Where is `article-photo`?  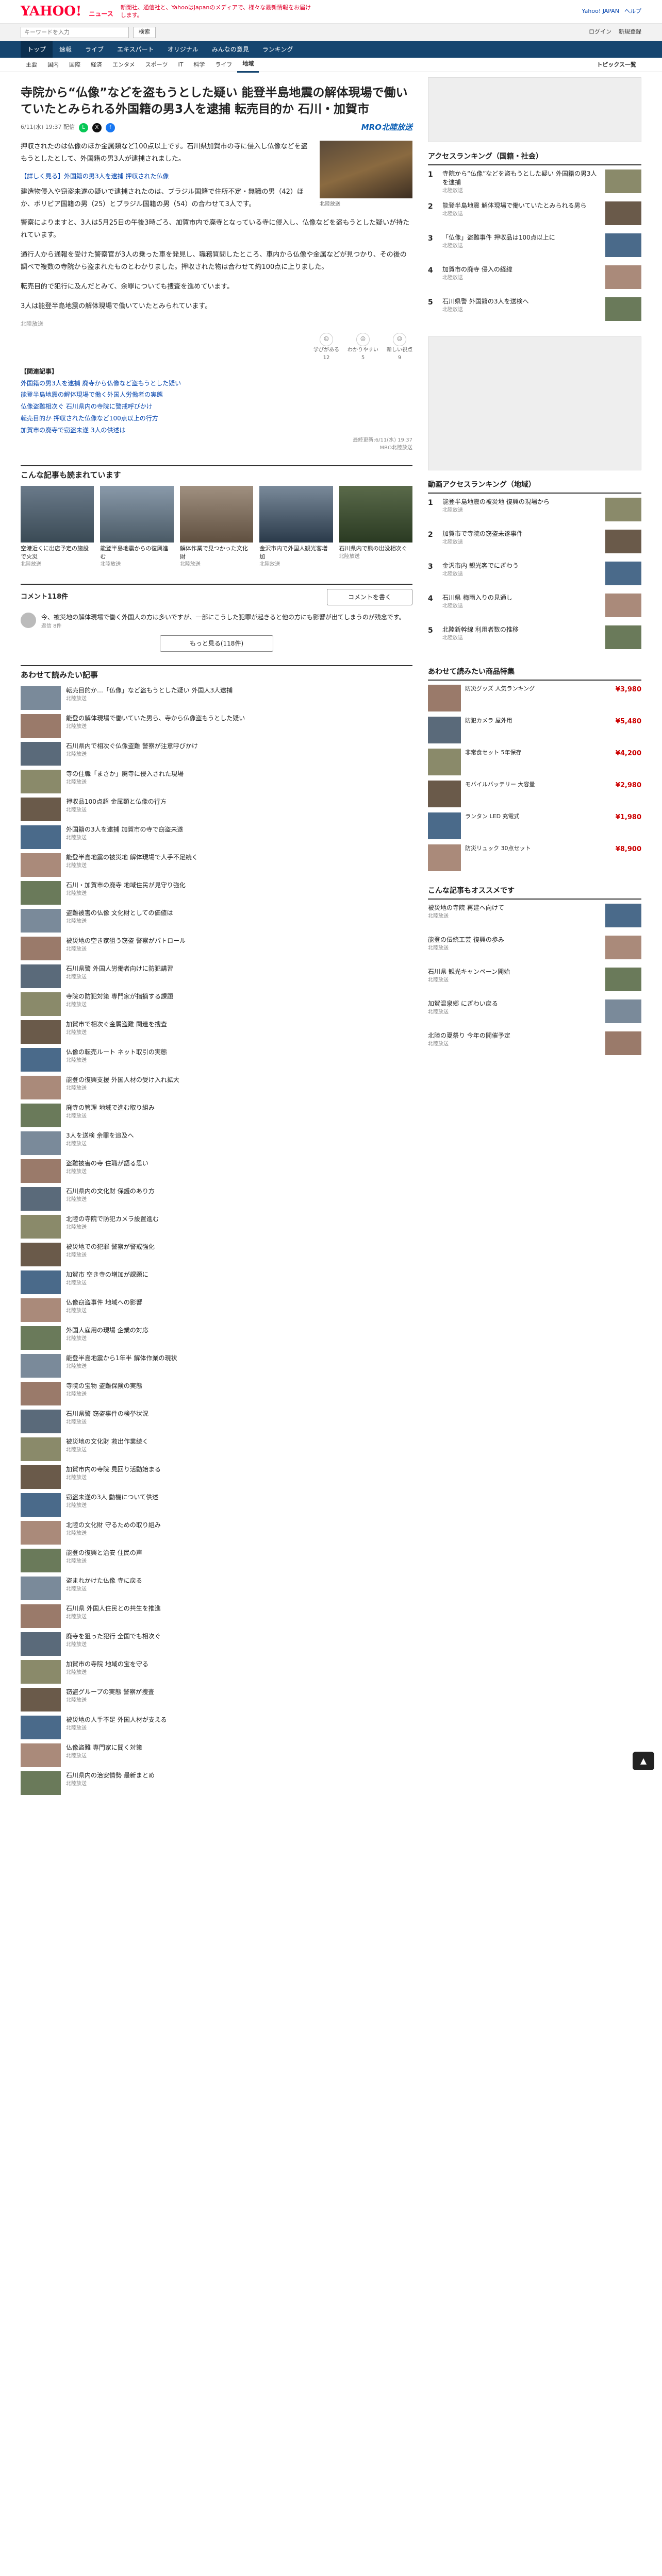 article-photo is located at coordinates (366, 169).